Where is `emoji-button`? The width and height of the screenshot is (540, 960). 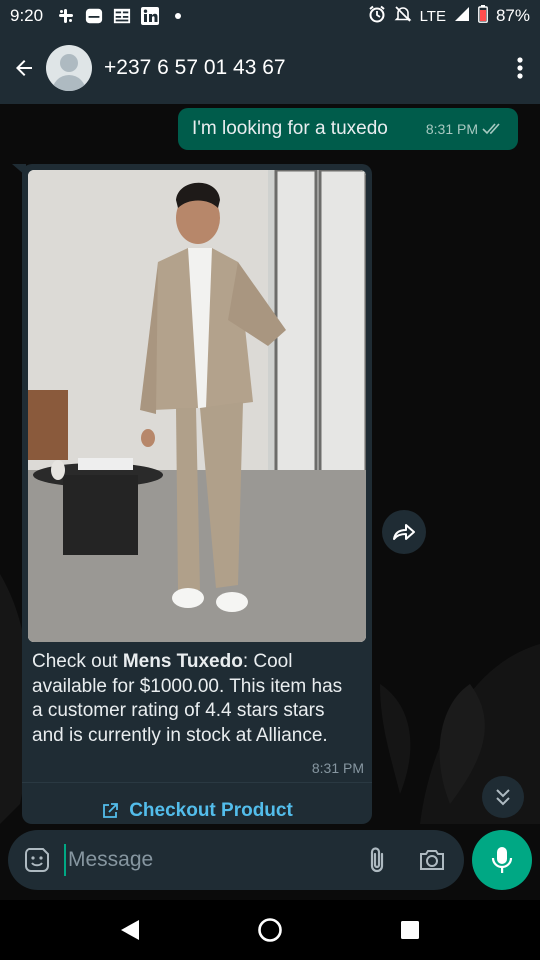
emoji-button is located at coordinates (37, 860).